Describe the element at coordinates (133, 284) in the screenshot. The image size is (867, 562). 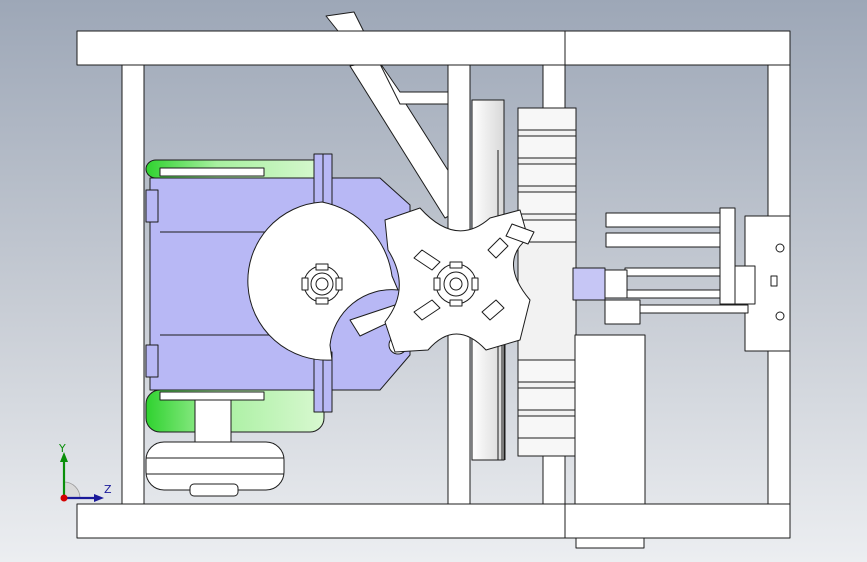
I see `left-post` at that location.